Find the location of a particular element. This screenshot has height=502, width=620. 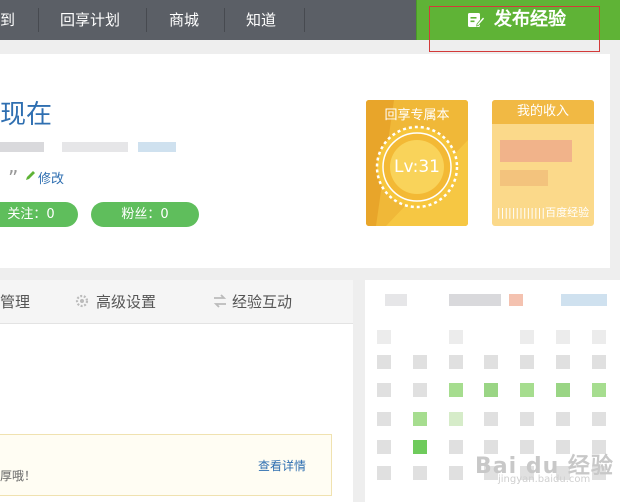

swap-arrows-icon is located at coordinates (220, 301).